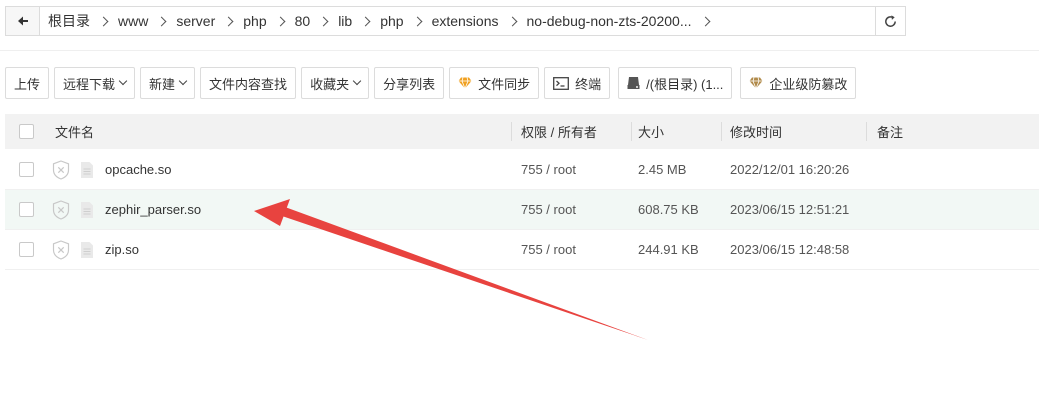 Image resolution: width=1039 pixels, height=402 pixels. What do you see at coordinates (588, 84) in the screenshot?
I see `terminal-label: 终端` at bounding box center [588, 84].